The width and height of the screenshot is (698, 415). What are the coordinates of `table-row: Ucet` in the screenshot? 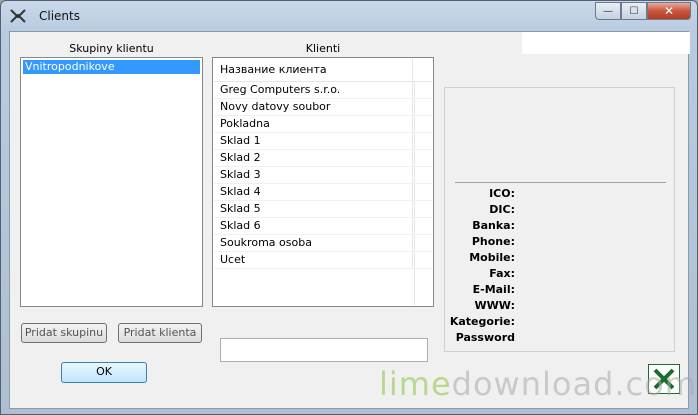 It's located at (323, 260).